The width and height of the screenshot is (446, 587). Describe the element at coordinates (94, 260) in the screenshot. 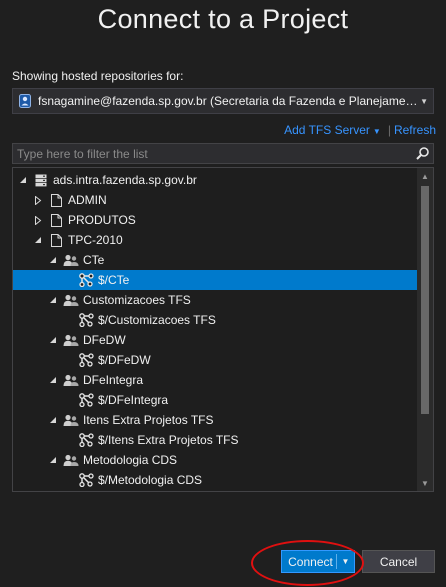

I see `tree-row-label: CTe` at that location.